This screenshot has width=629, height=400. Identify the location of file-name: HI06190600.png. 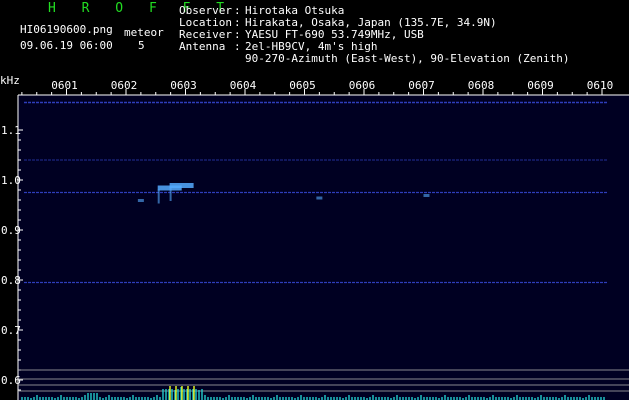
(66, 29).